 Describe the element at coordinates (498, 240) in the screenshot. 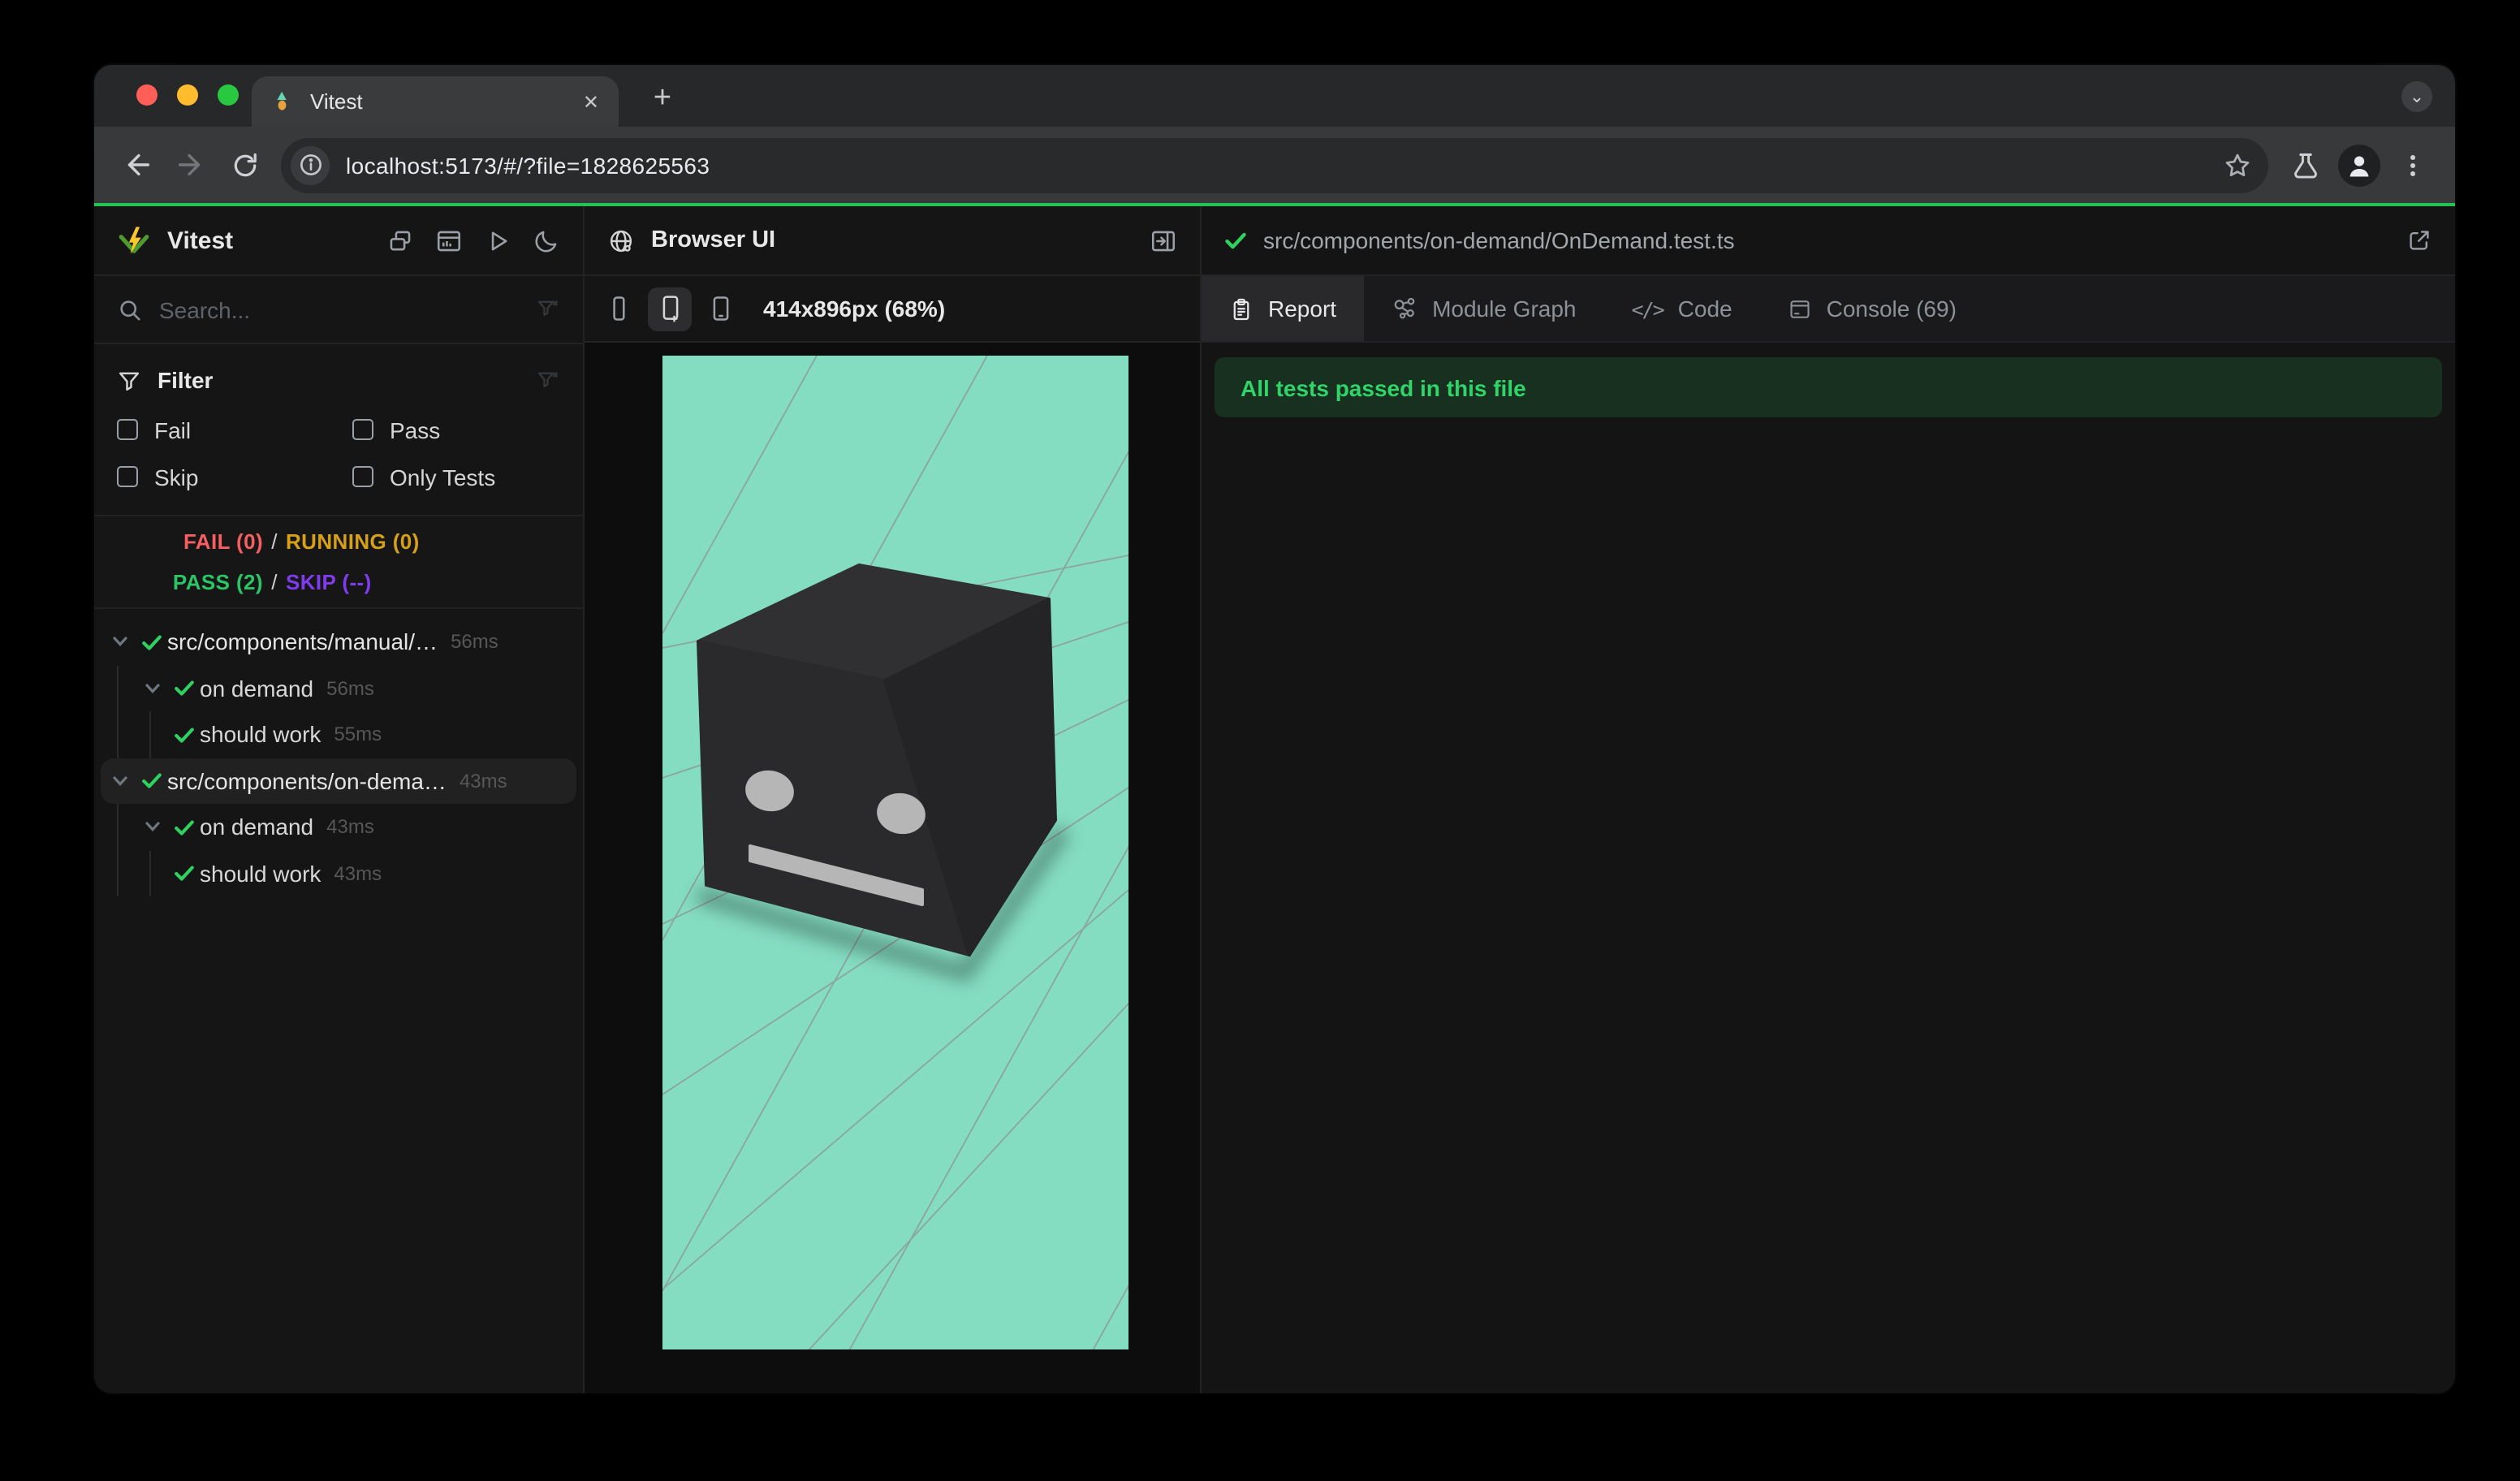

I see `run-all-play-icon` at that location.